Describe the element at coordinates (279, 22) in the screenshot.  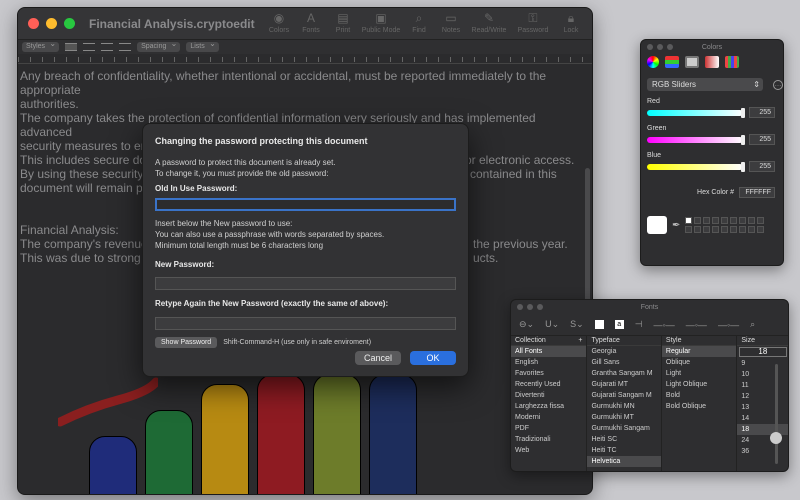
I see `toolbar-colors-button: ◉ Colors` at that location.